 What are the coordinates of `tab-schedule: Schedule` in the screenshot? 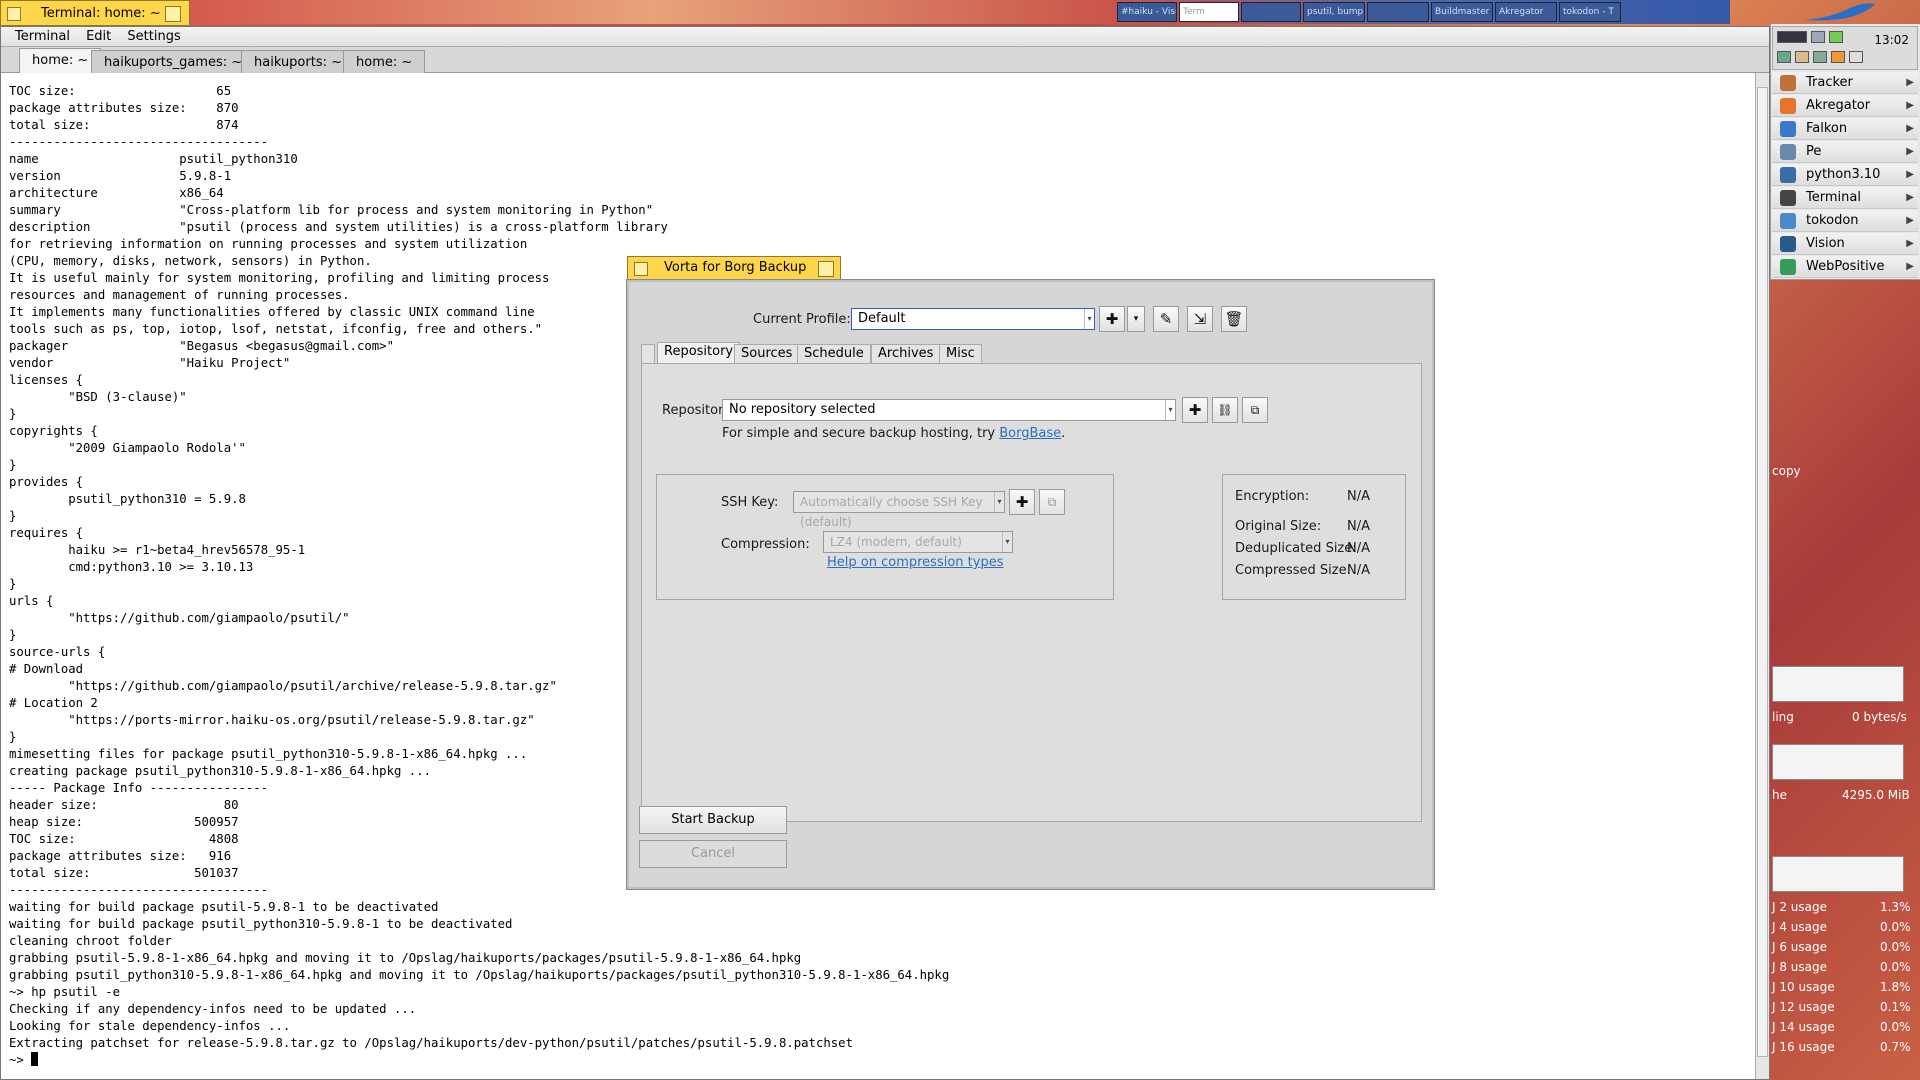 It's located at (834, 354).